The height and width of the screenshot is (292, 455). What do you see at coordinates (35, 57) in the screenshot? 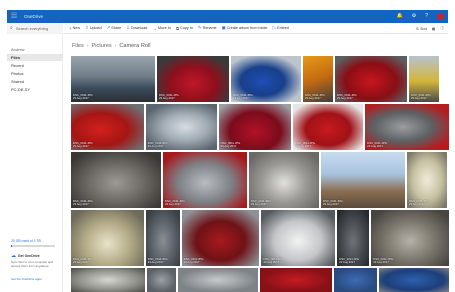
I see `sidebar-item-files: Files` at bounding box center [35, 57].